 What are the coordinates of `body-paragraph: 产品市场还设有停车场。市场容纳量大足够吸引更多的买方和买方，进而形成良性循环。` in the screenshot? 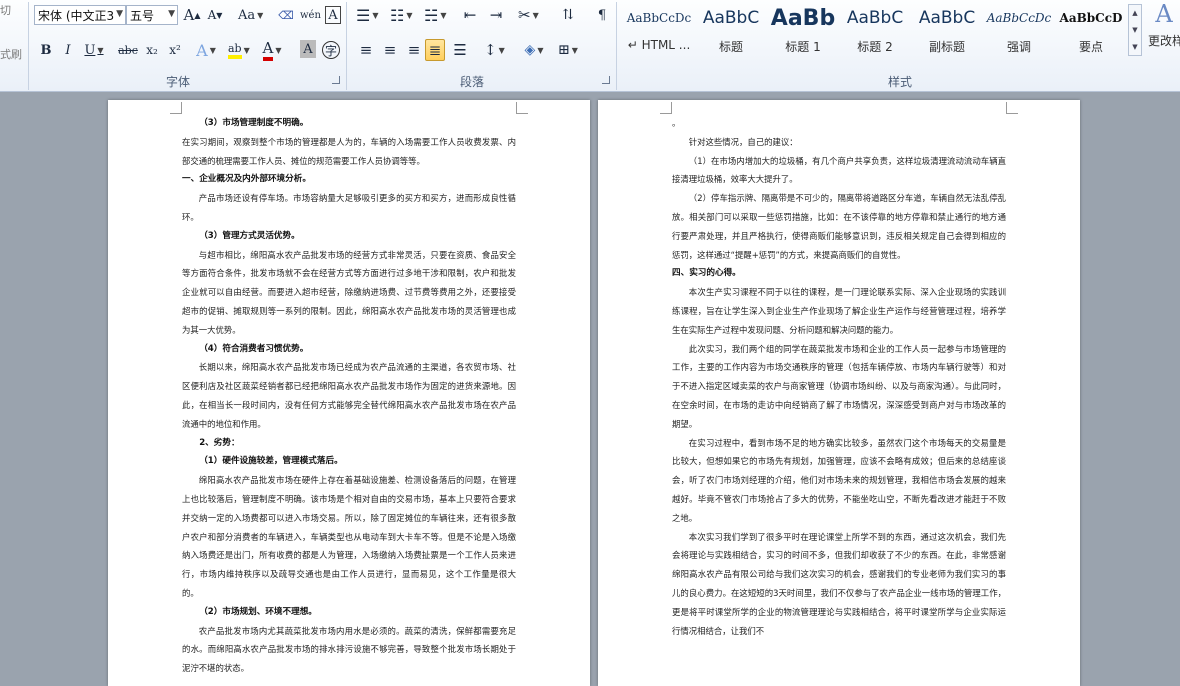 It's located at (349, 207).